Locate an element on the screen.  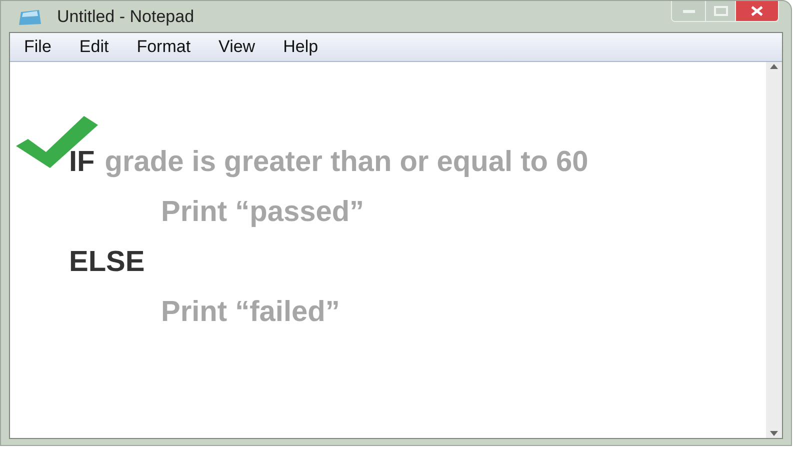
menu-item: View is located at coordinates (237, 47).